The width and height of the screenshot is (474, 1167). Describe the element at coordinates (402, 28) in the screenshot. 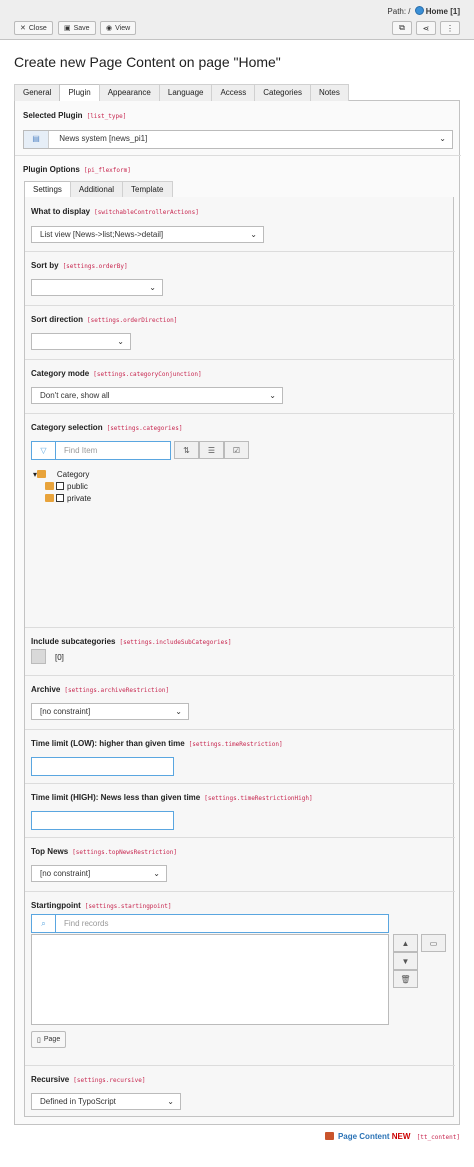

I see `open-new-window-icon: ⧉` at that location.